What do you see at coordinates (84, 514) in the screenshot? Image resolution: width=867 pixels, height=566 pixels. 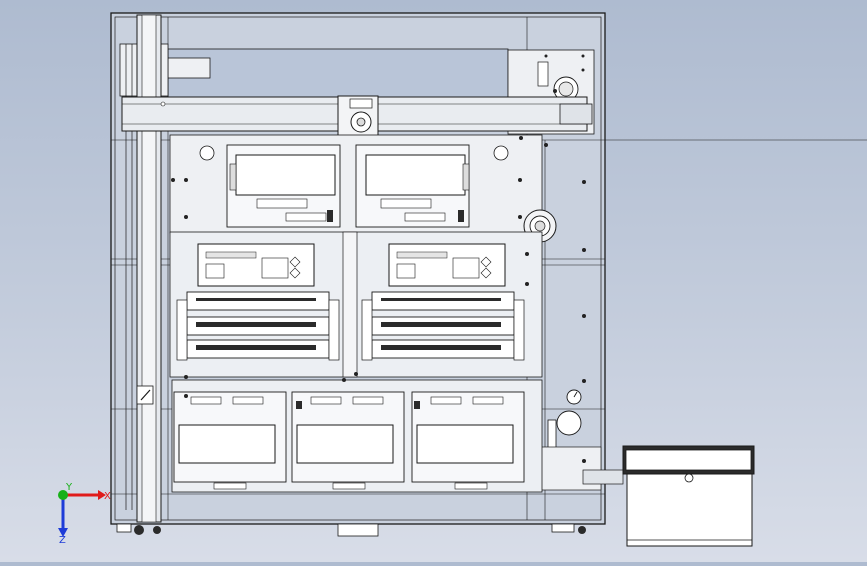 I see `coordinate-axes-icon: X Y Z` at bounding box center [84, 514].